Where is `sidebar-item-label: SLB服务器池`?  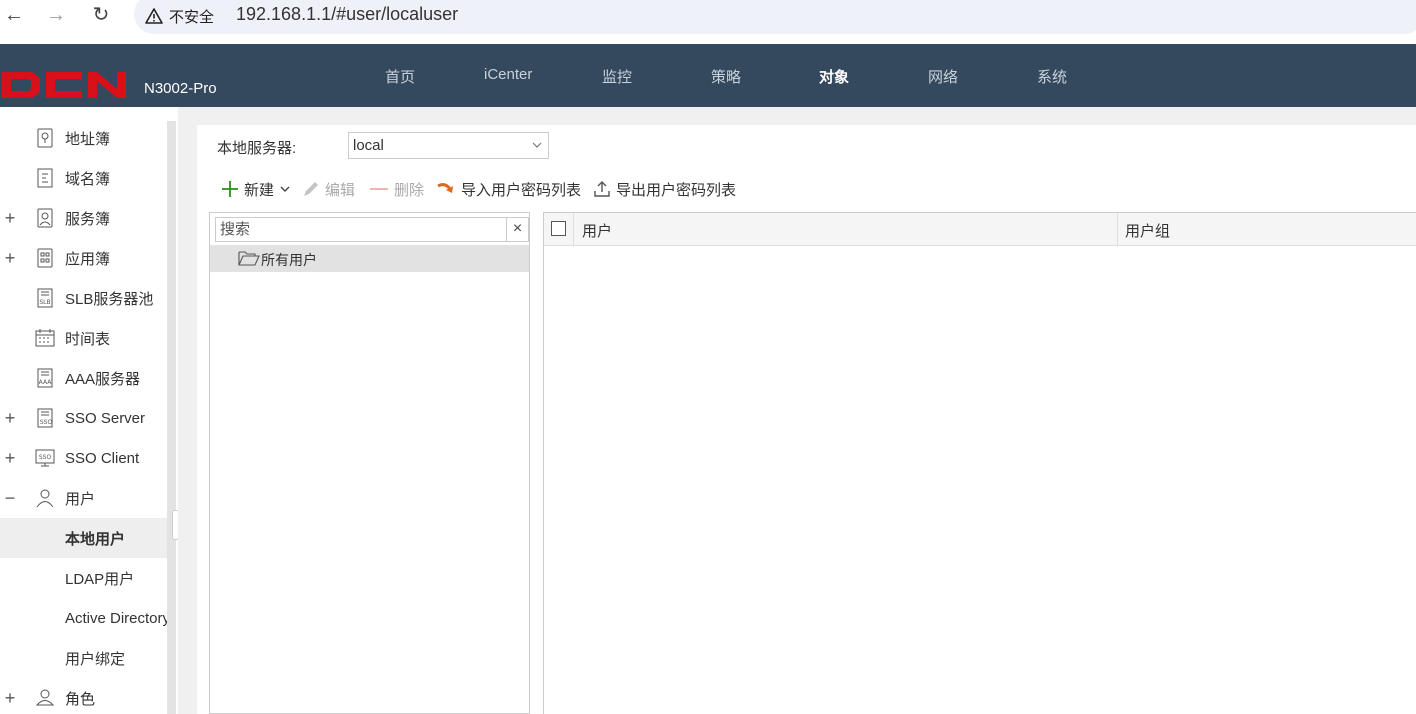 sidebar-item-label: SLB服务器池 is located at coordinates (109, 299).